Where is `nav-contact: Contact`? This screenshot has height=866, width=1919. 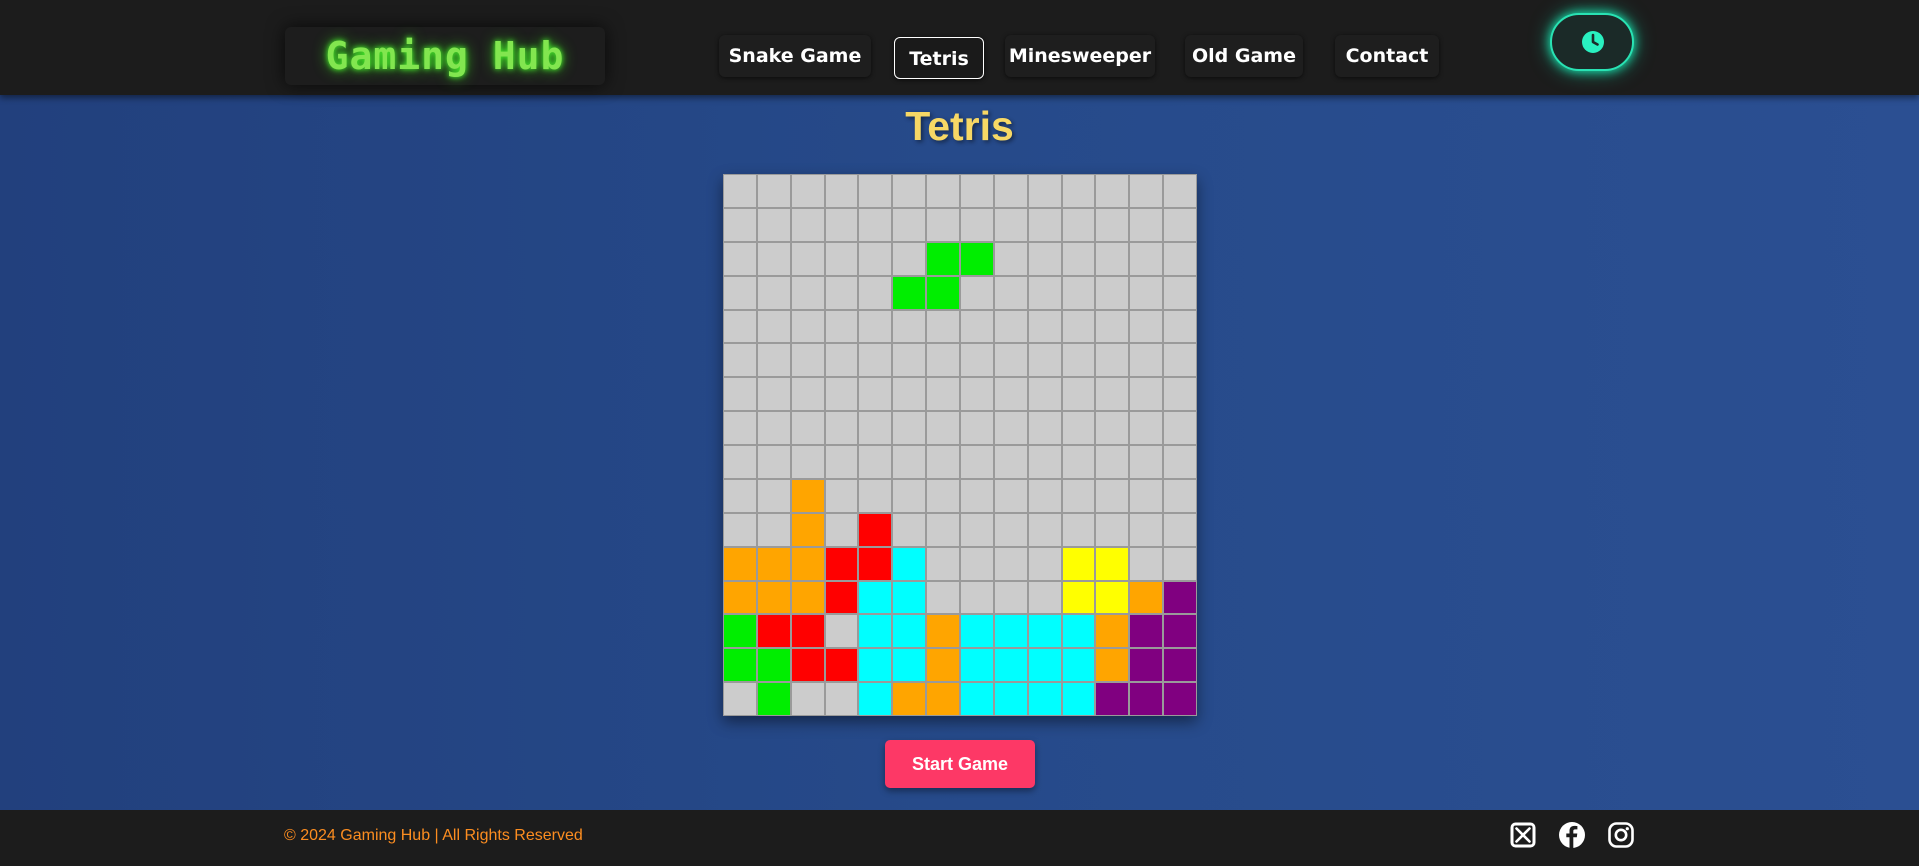 nav-contact: Contact is located at coordinates (1387, 56).